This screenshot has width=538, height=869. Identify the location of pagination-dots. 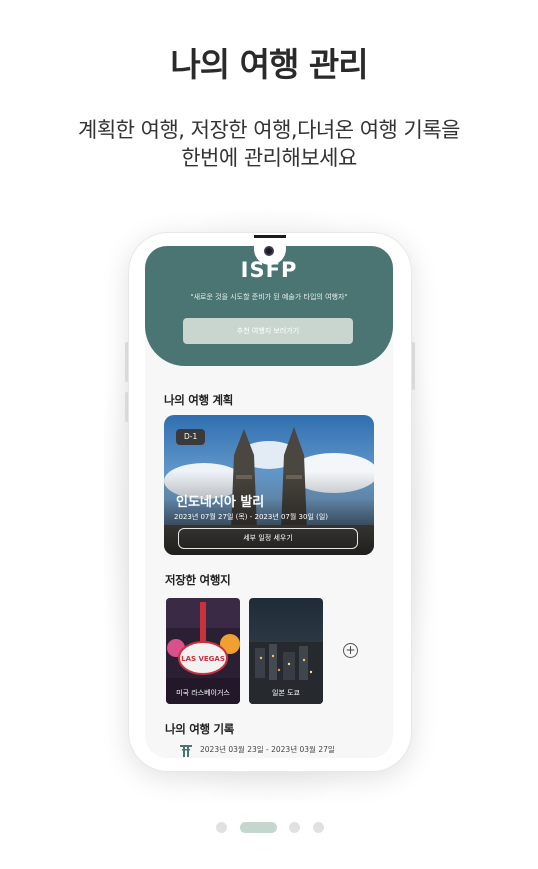
(269, 828).